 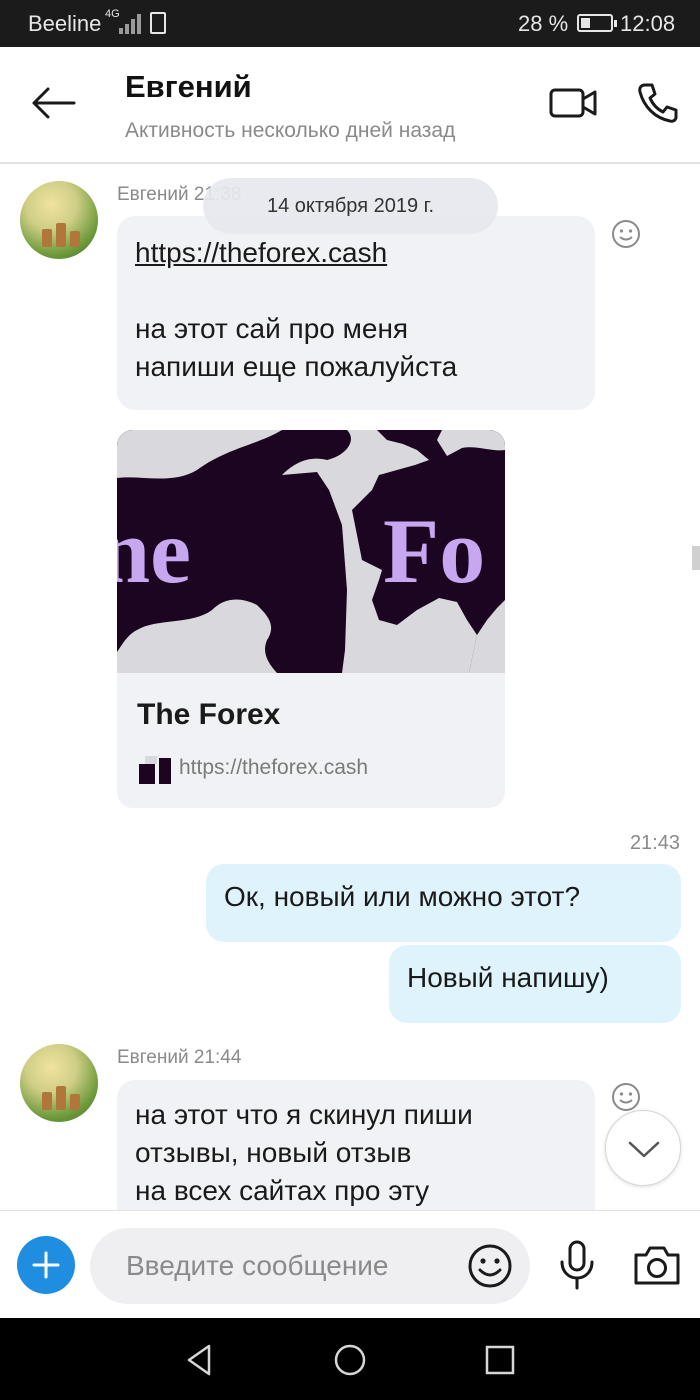 I want to click on upload-notification-icon, so click(x=158, y=23).